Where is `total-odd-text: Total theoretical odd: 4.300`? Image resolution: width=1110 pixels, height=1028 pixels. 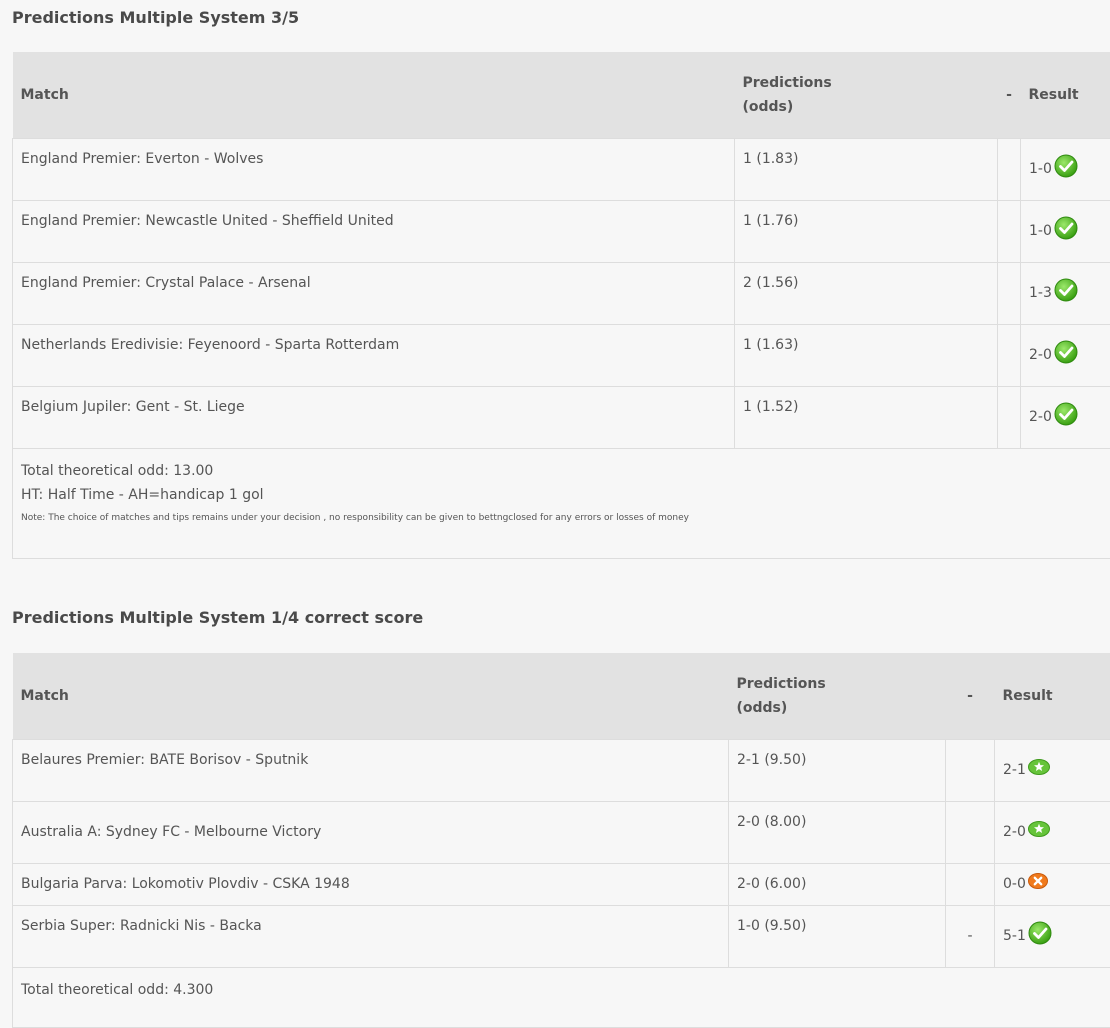 total-odd-text: Total theoretical odd: 4.300 is located at coordinates (561, 990).